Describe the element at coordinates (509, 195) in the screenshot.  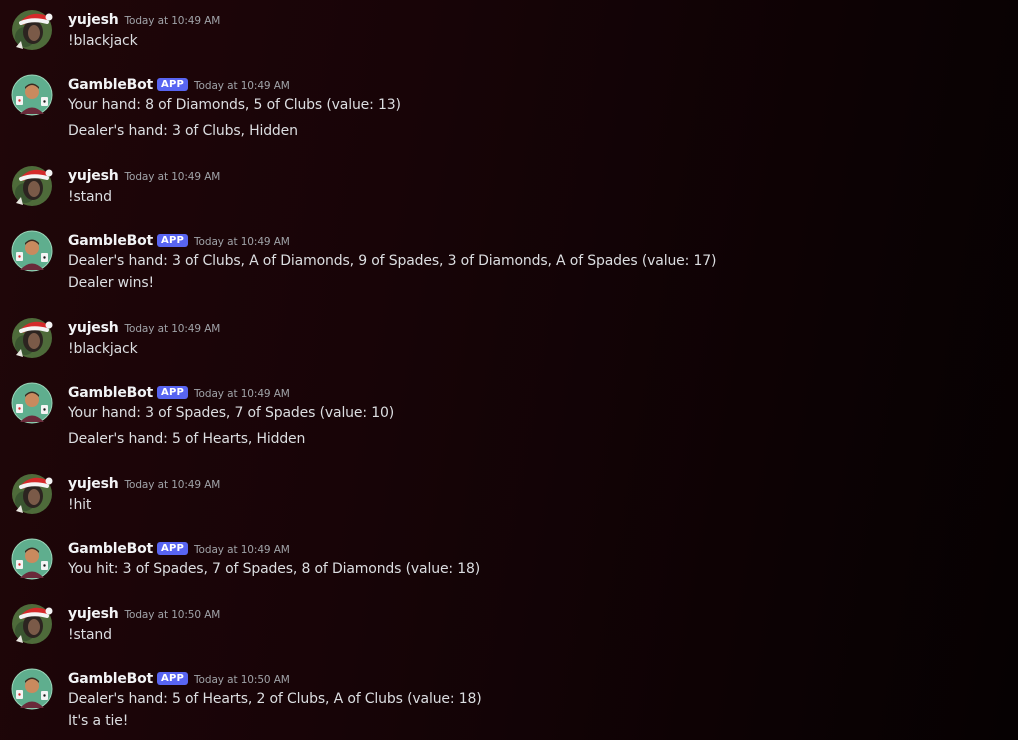
I see `chat-message: yujesh Today at 10:49 AM !stand` at that location.